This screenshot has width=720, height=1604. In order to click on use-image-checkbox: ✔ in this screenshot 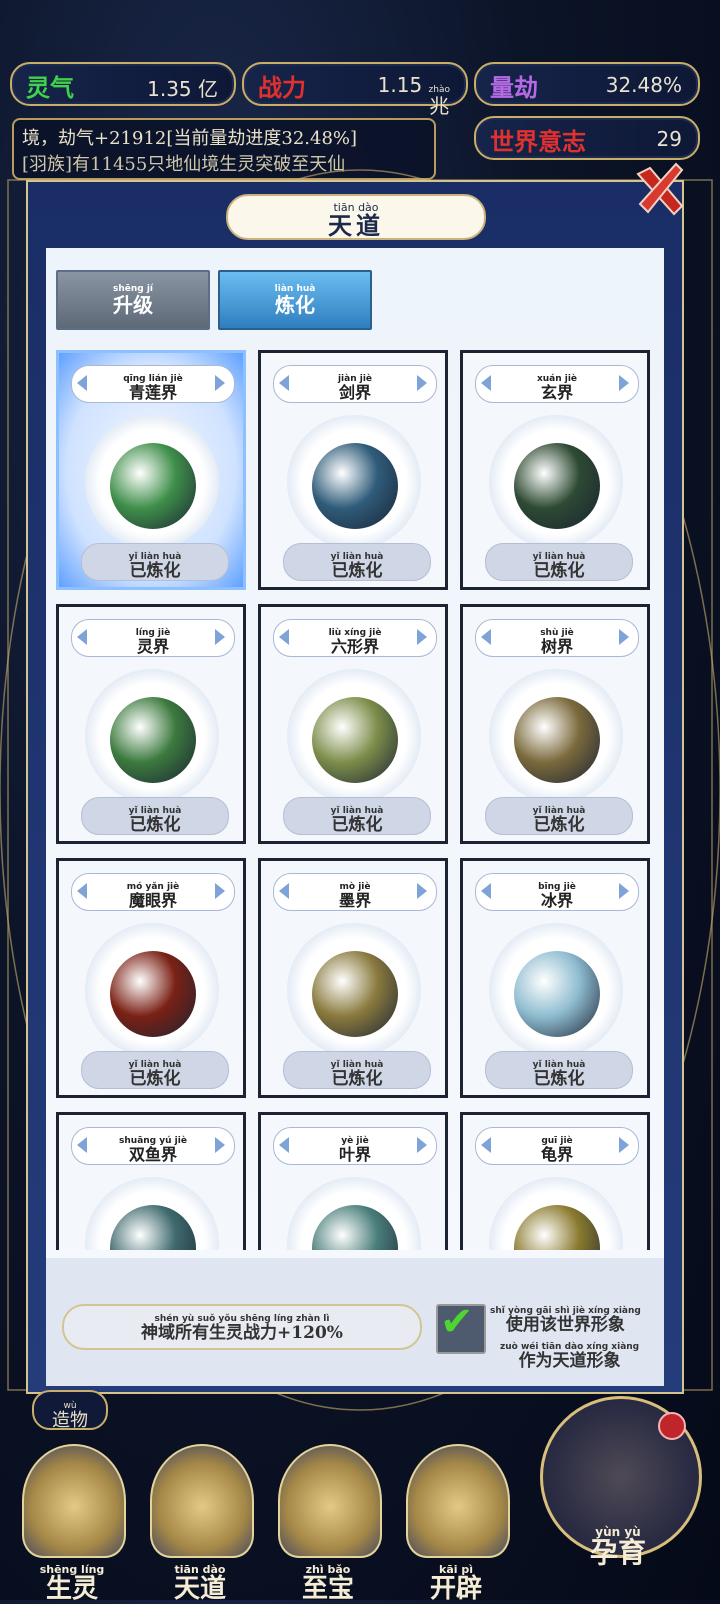, I will do `click(461, 1326)`.